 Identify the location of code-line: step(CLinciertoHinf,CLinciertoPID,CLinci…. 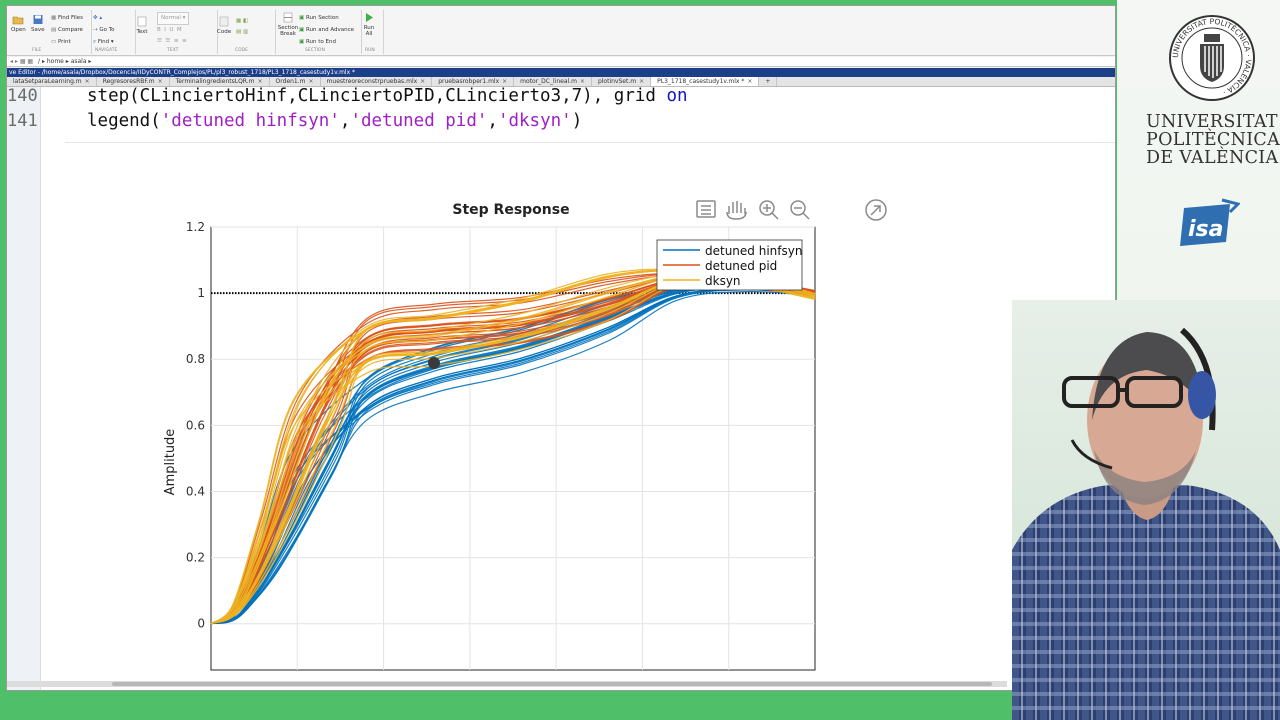
(387, 96).